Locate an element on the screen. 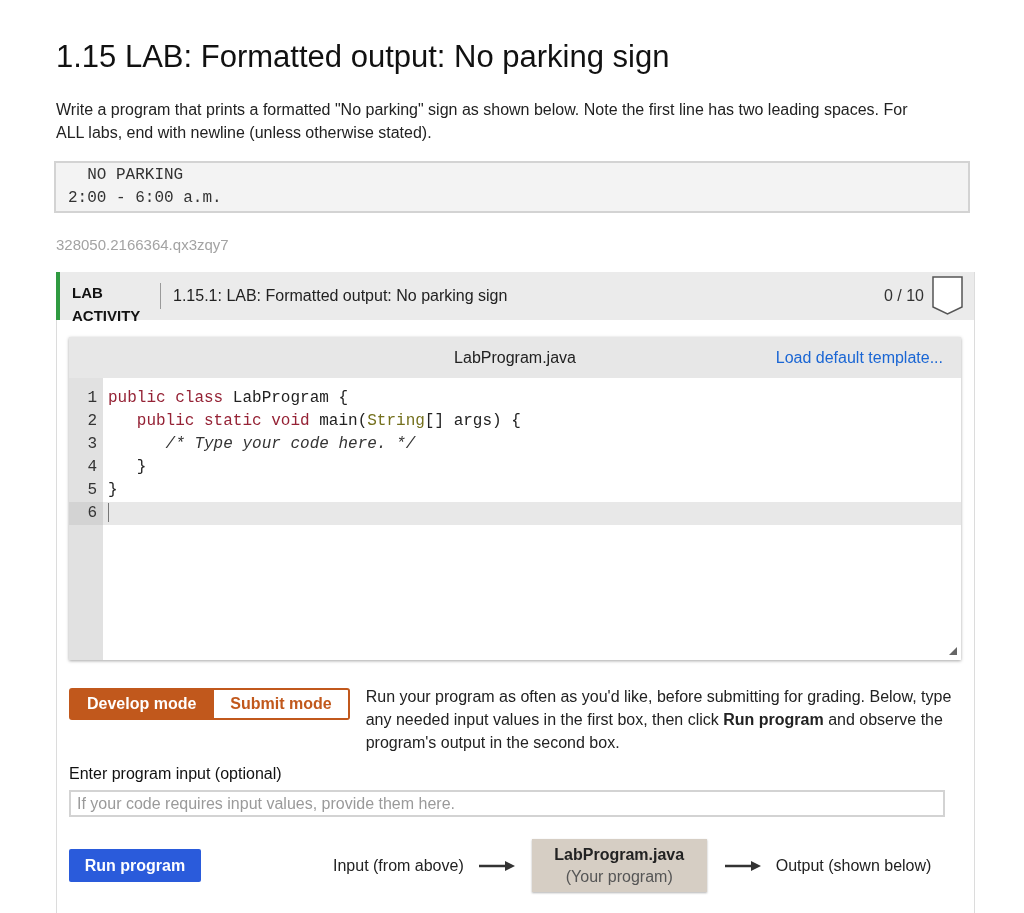 The image size is (1024, 913). program-name-text: LabProgram.java is located at coordinates (619, 854).